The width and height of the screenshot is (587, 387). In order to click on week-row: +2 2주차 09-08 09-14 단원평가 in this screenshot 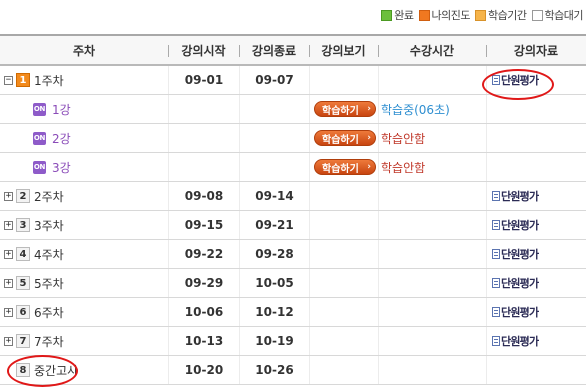, I will do `click(293, 196)`.